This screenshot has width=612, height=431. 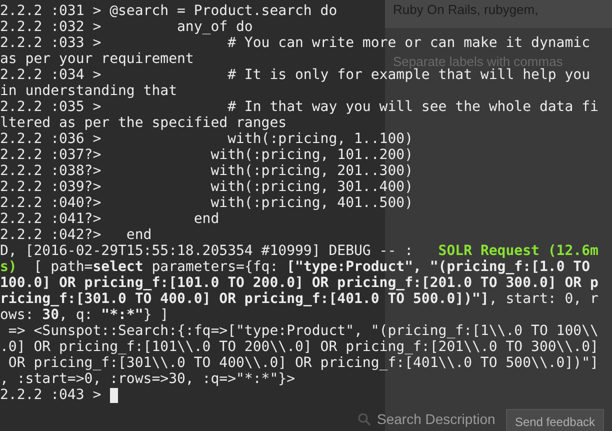 What do you see at coordinates (364, 419) in the screenshot?
I see `search-icon` at bounding box center [364, 419].